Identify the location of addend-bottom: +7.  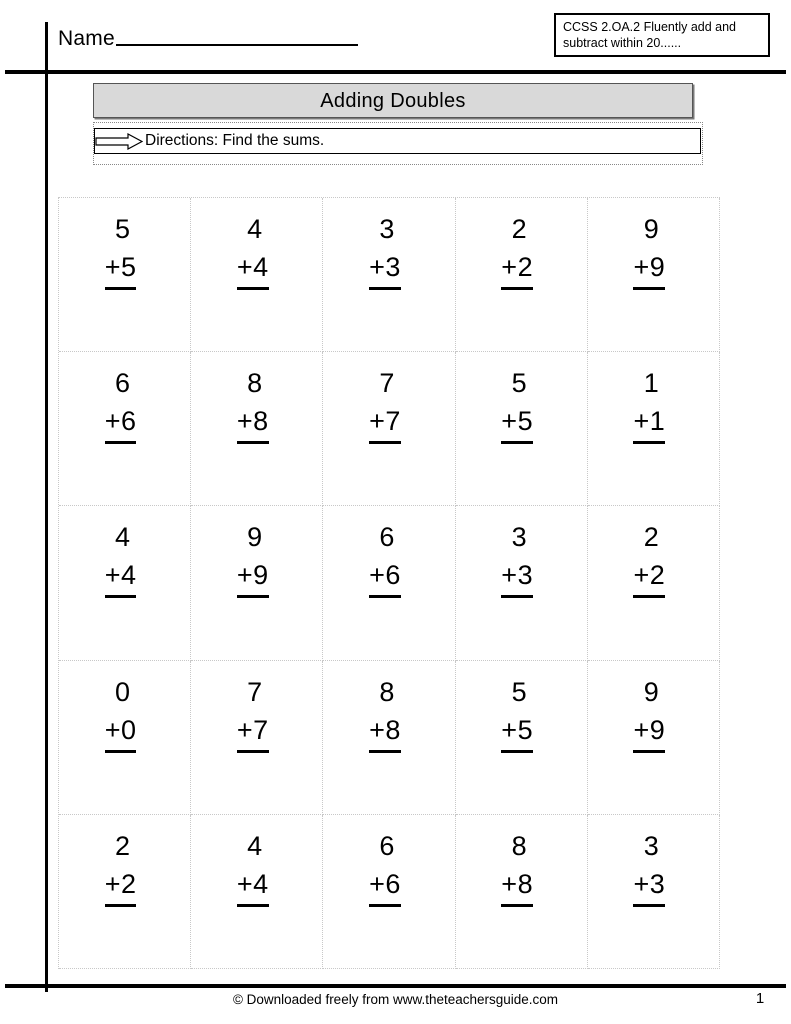
(252, 732).